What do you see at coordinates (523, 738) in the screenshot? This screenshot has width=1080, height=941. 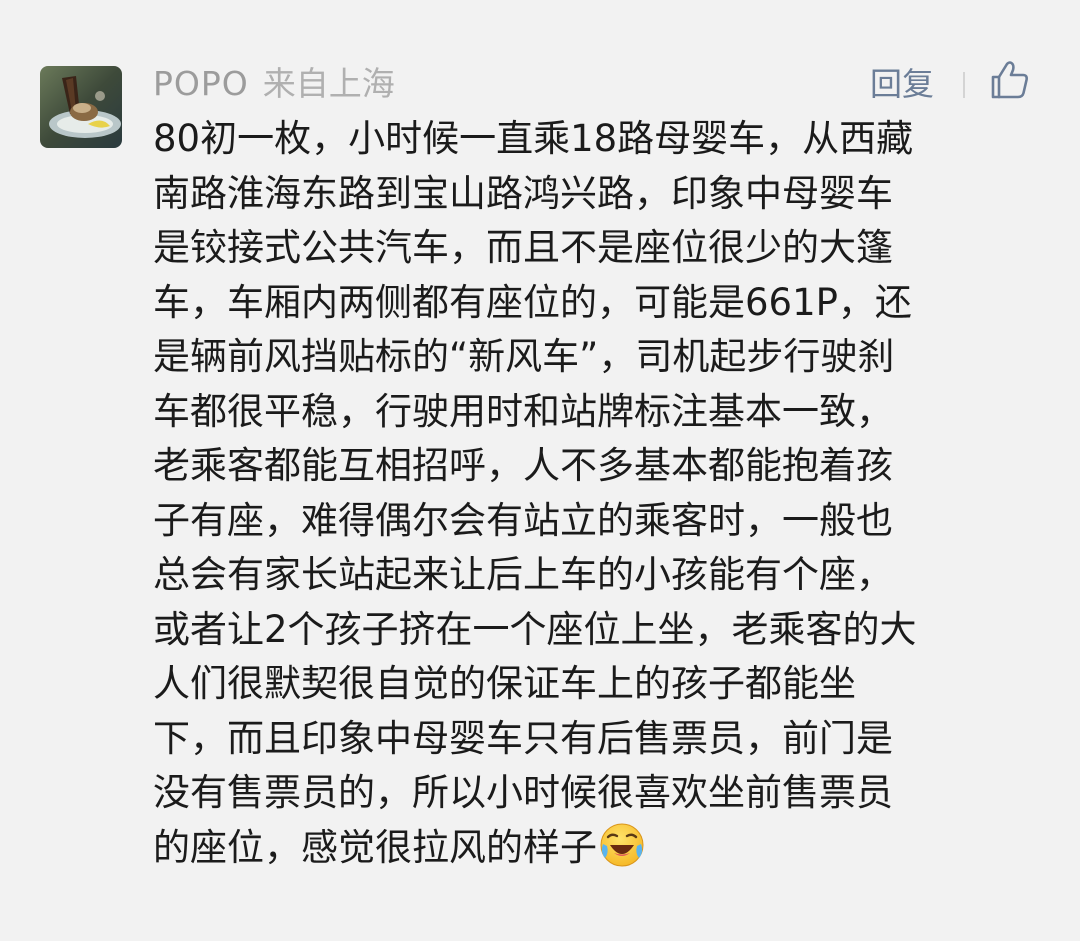 I see `comment-text-line: 下，而且印象中母婴车只有后售票员，前门是` at bounding box center [523, 738].